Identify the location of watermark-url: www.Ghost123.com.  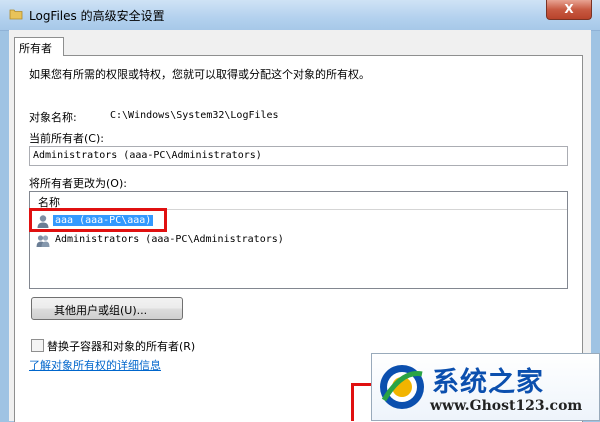
(506, 406).